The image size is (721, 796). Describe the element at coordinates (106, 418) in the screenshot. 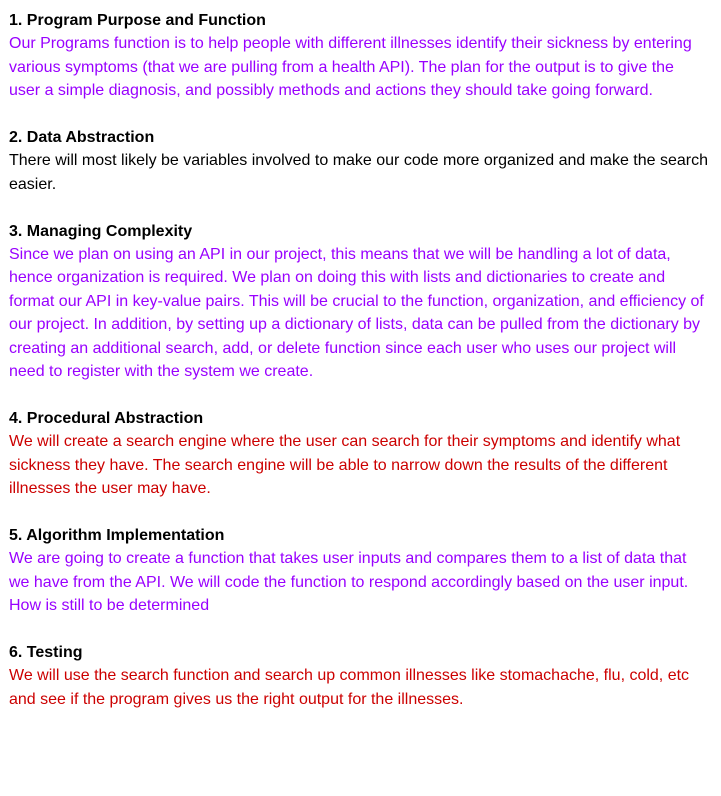

I see `section-heading: 4. Procedural Abstraction` at that location.